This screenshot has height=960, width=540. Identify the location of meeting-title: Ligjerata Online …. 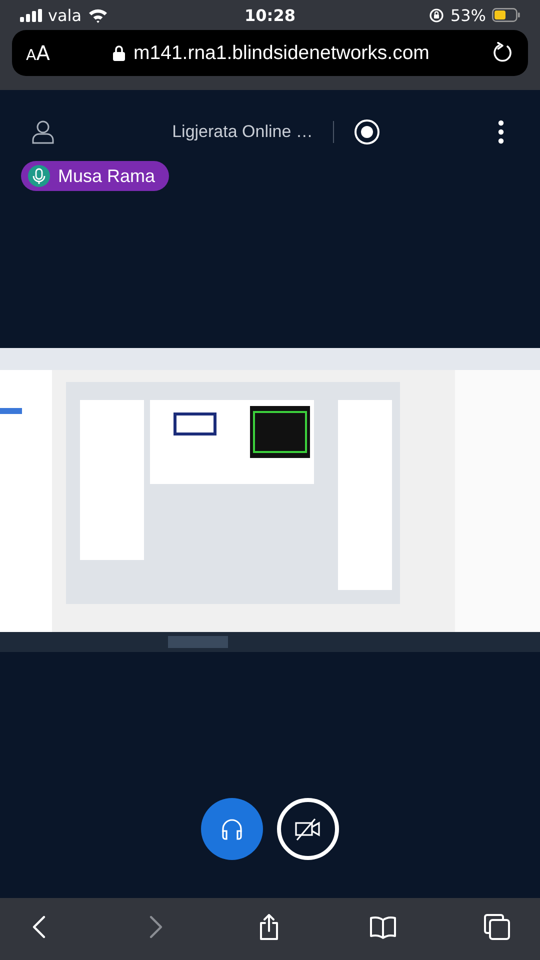
(242, 132).